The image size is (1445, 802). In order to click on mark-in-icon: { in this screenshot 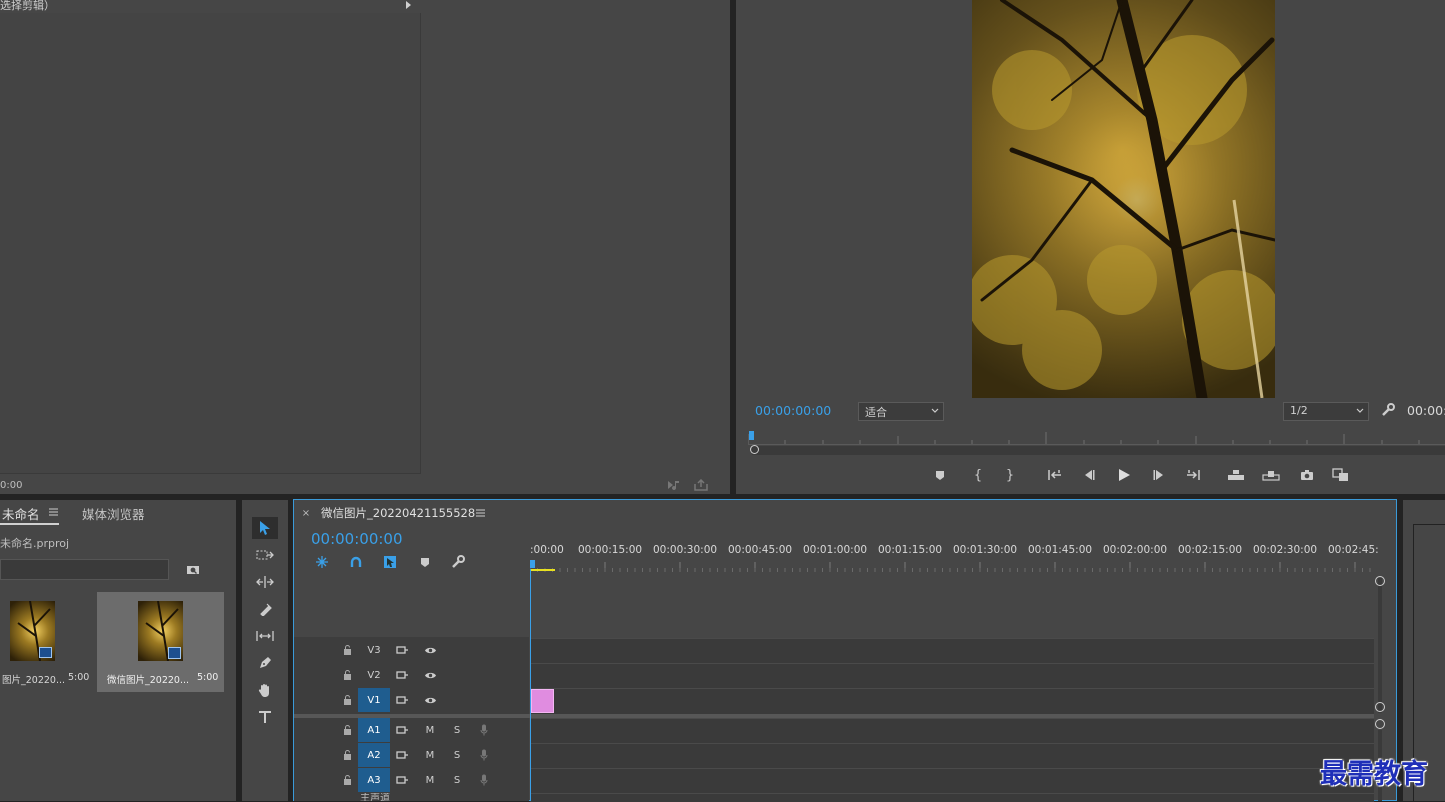, I will do `click(978, 475)`.